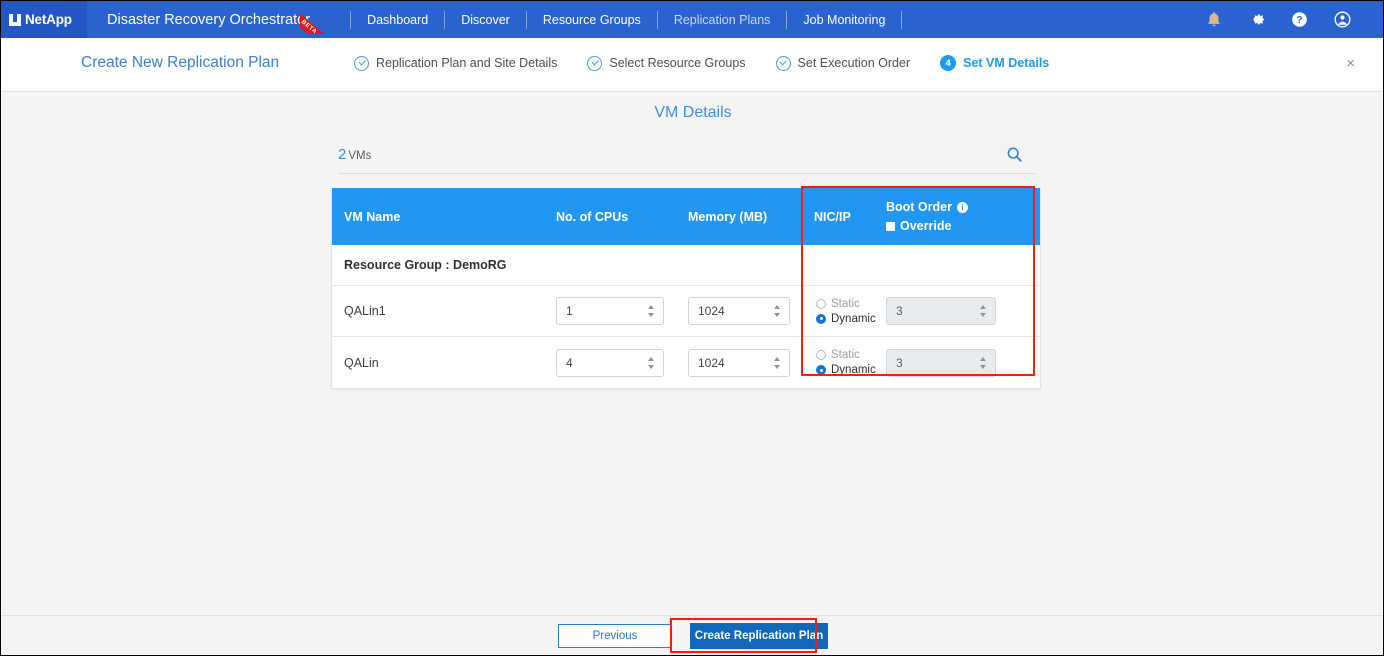  I want to click on column-header-memory: Memory (MB), so click(739, 217).